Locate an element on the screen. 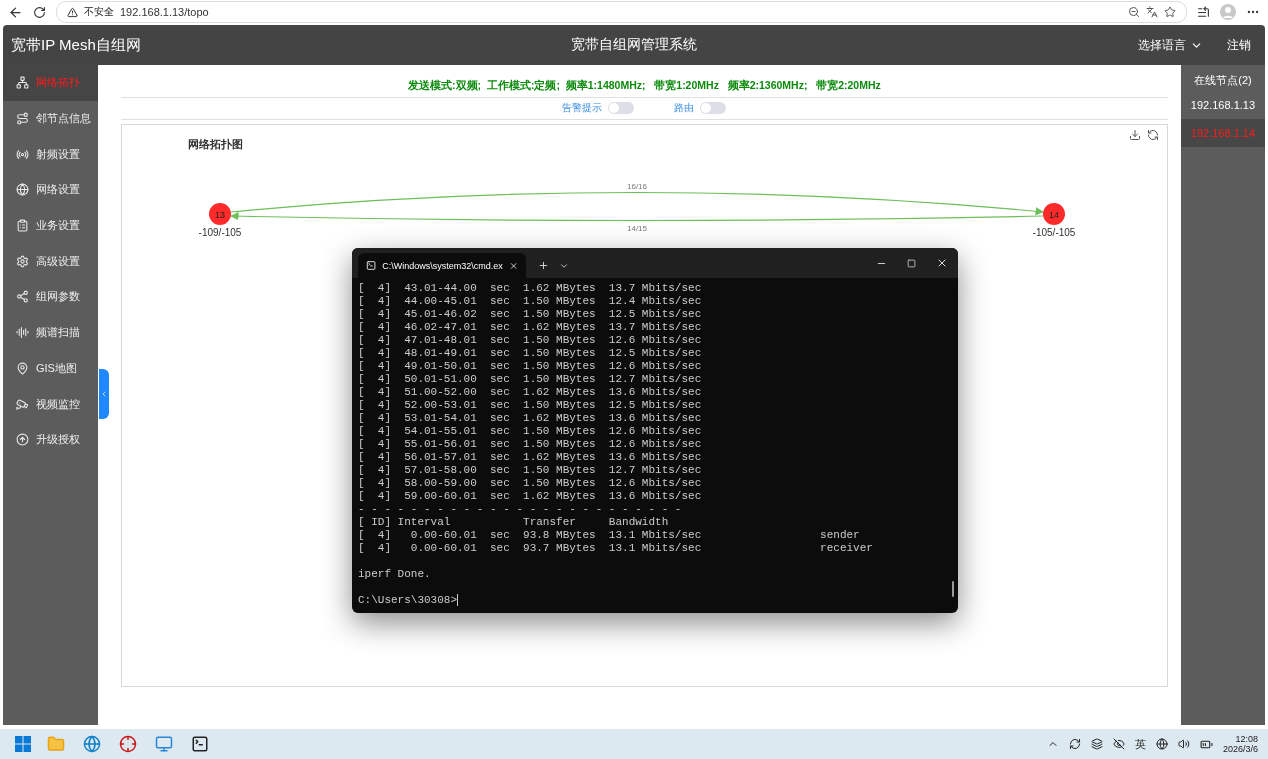  network-node: 13 is located at coordinates (219, 214).